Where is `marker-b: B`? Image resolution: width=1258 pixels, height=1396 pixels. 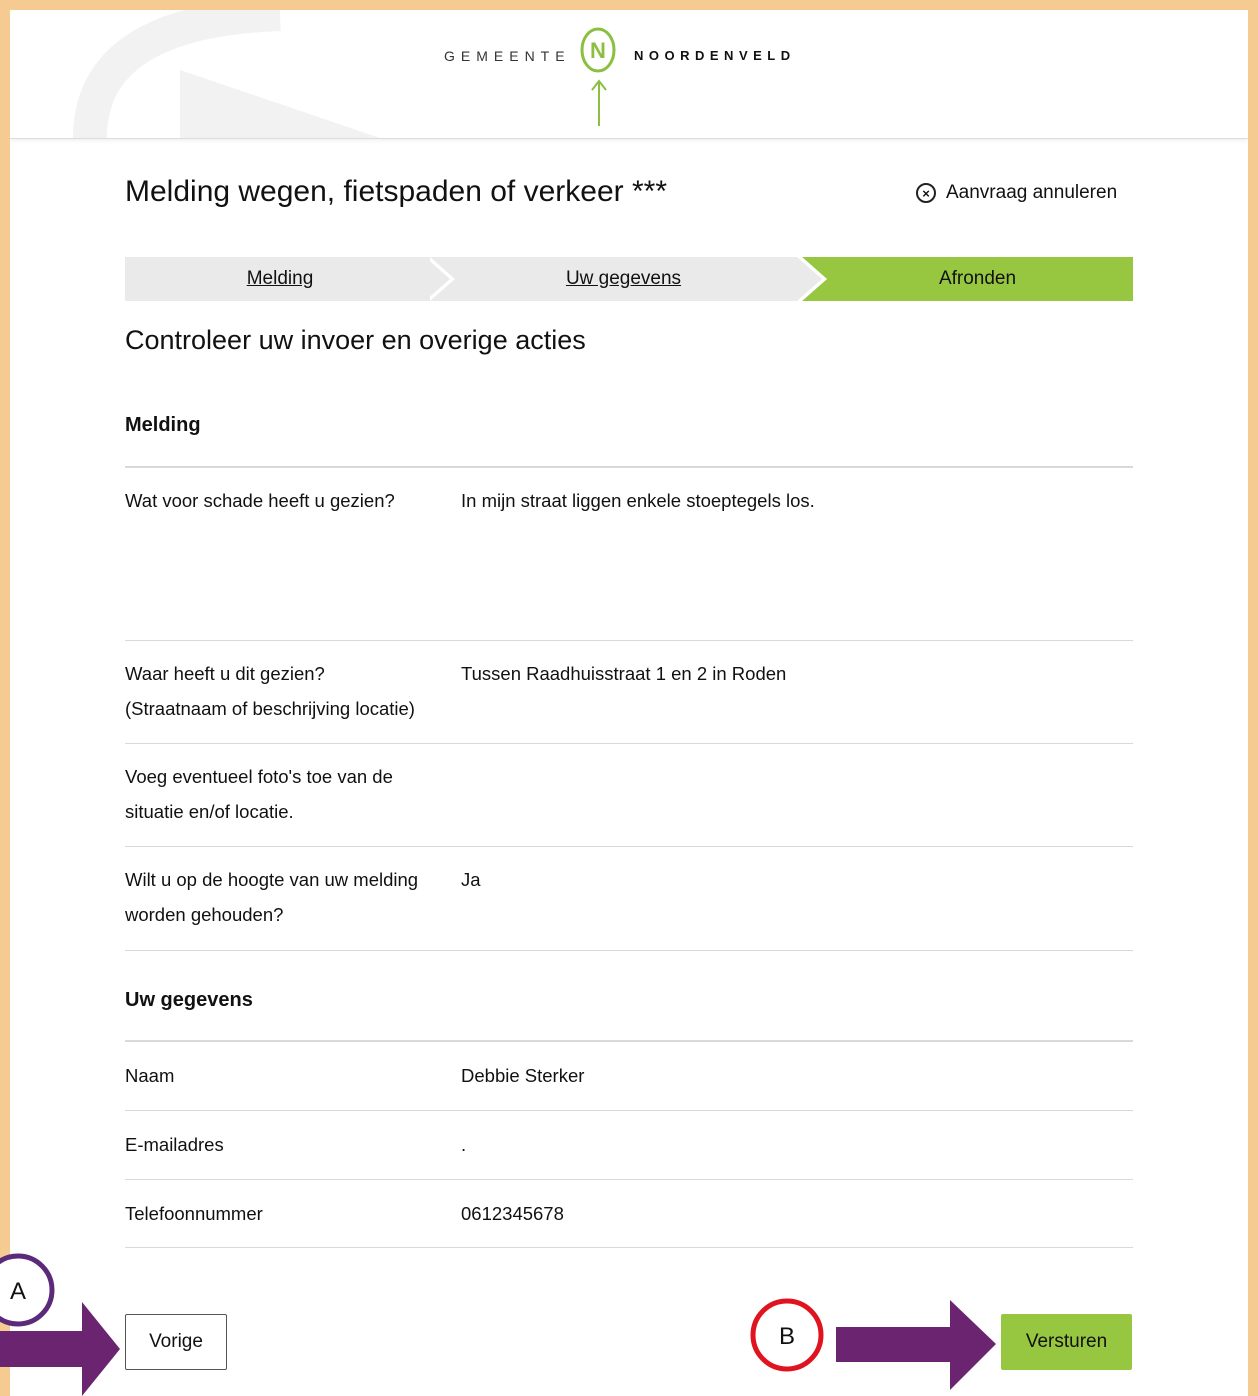
marker-b: B is located at coordinates (787, 1335).